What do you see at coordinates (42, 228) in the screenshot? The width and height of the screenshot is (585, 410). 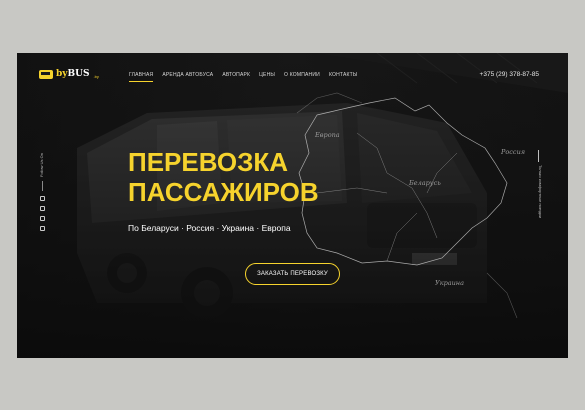 I see `odnoklassniki-icon` at bounding box center [42, 228].